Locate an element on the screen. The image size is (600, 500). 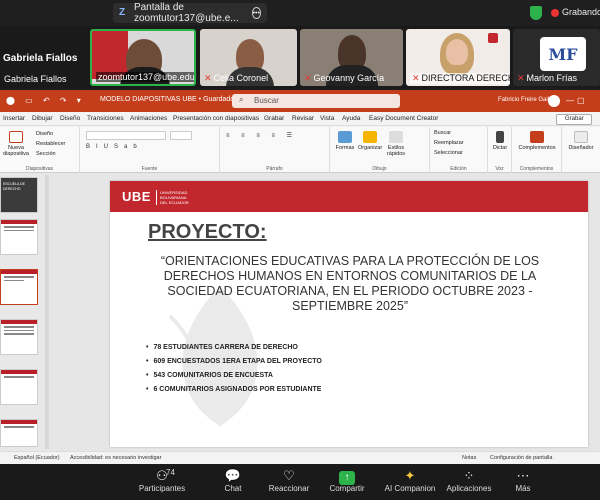
dictate-button: Dictar is located at coordinates (500, 141).